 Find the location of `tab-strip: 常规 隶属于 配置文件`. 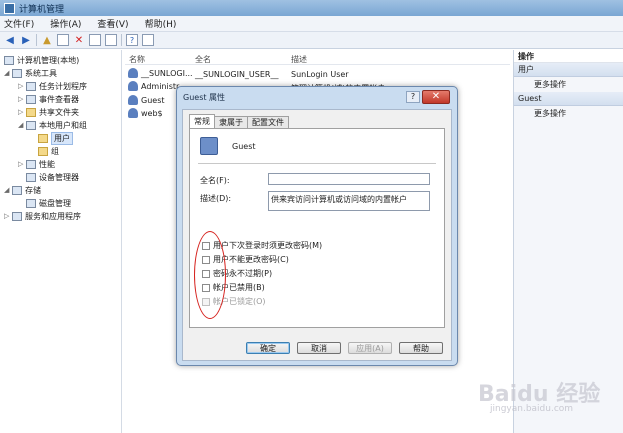

tab-strip: 常规 隶属于 配置文件 is located at coordinates (239, 121).